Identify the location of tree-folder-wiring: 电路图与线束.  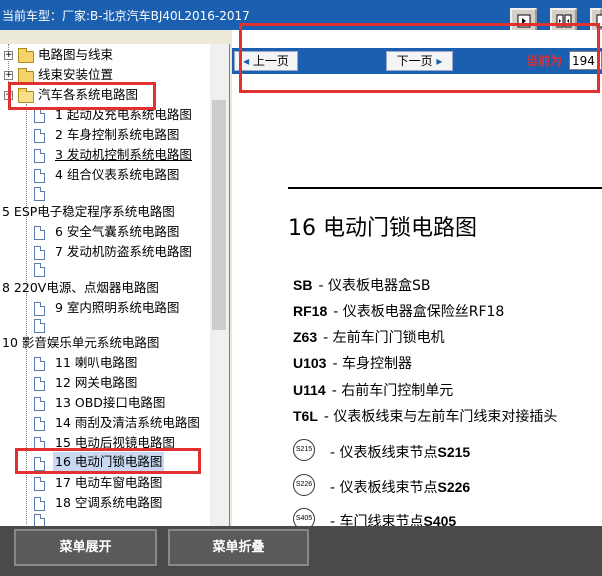
(75, 55).